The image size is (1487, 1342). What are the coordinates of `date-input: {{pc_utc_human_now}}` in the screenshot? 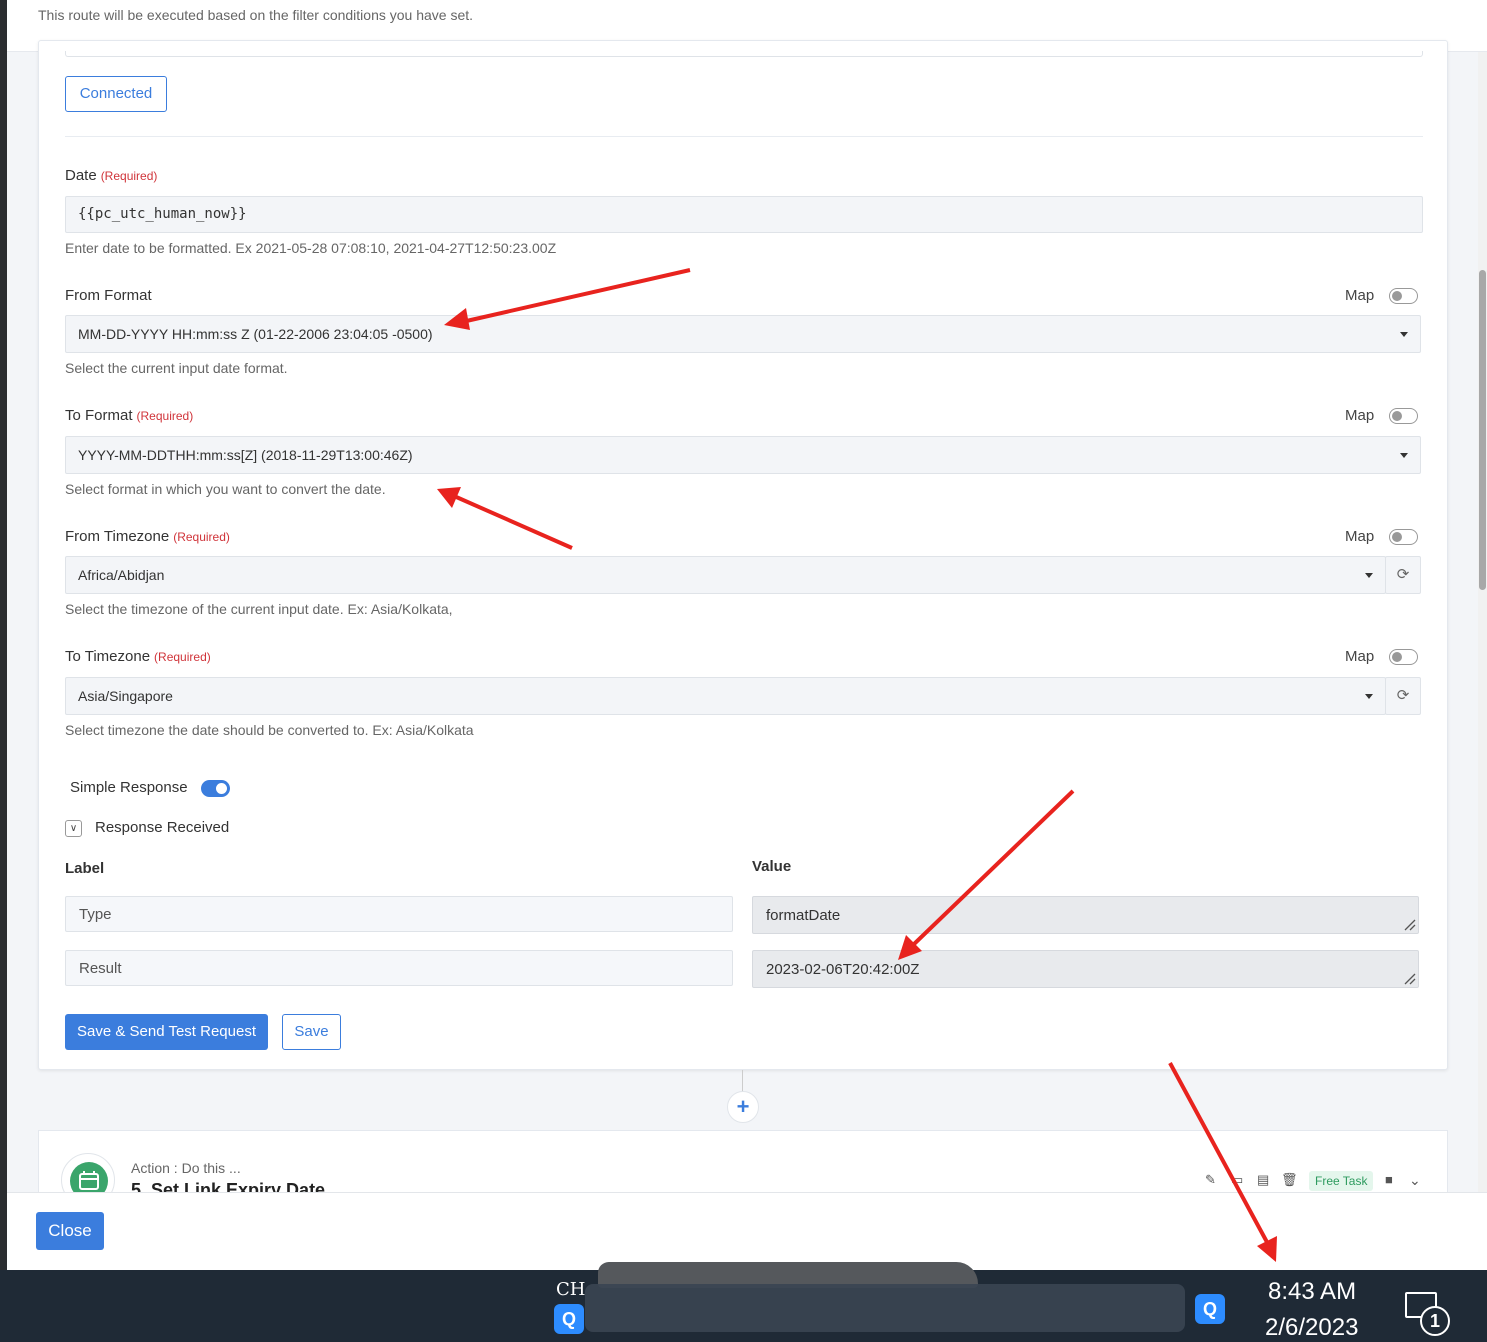 It's located at (744, 214).